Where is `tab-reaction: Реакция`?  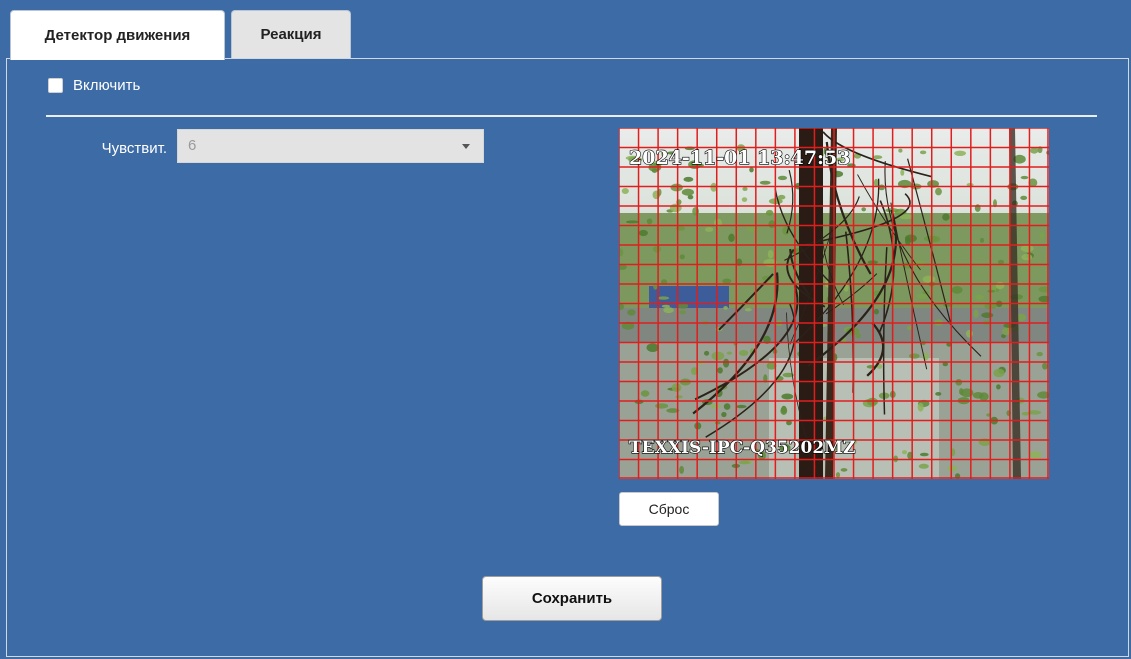
tab-reaction: Реакция is located at coordinates (291, 34).